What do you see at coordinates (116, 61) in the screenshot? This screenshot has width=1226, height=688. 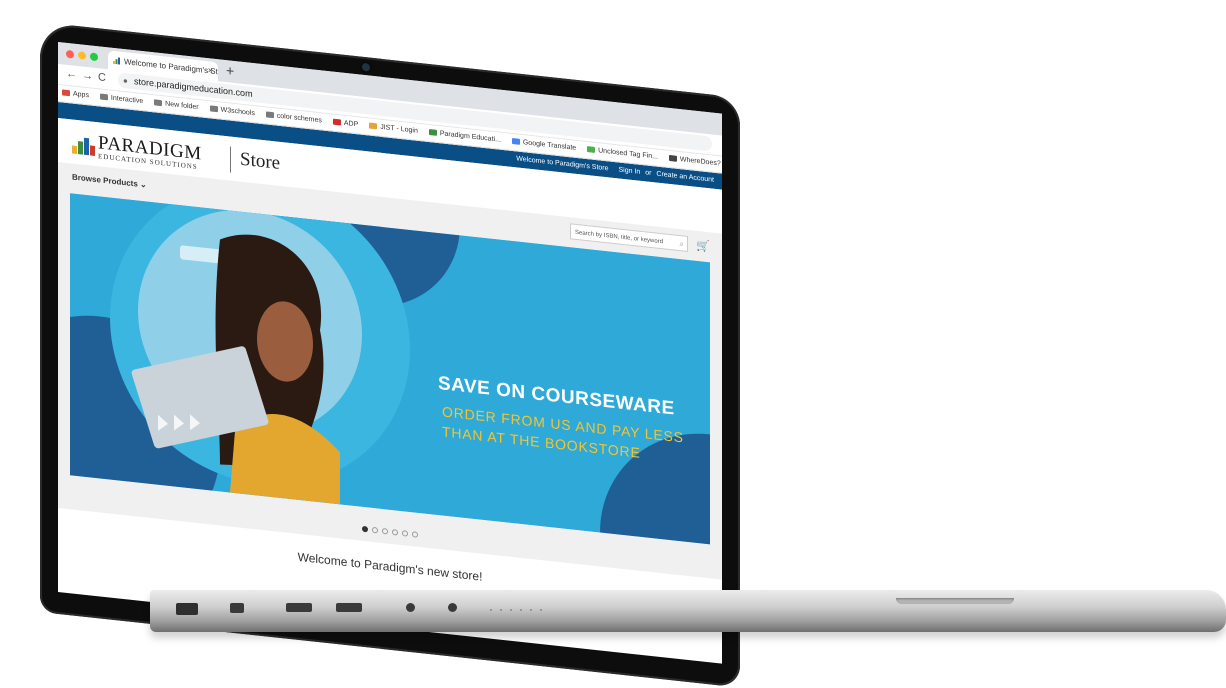 I see `paradigm-favicon-icon` at bounding box center [116, 61].